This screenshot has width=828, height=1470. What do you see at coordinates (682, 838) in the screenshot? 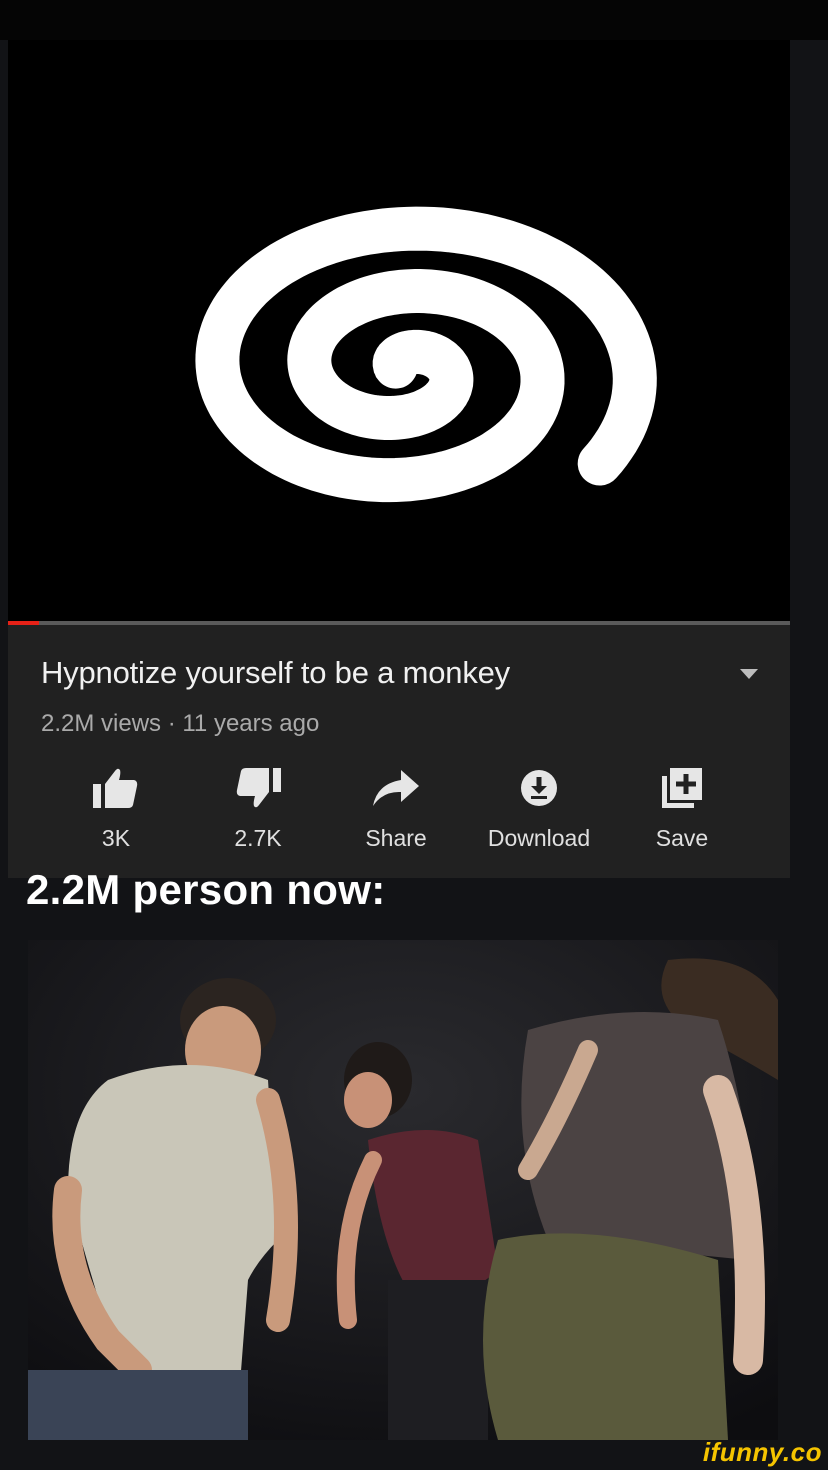
I see `save-label: Save` at bounding box center [682, 838].